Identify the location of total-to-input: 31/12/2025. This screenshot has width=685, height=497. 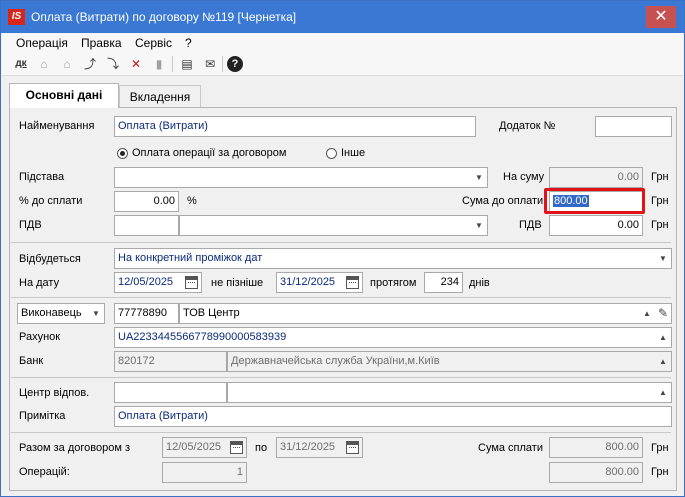
(319, 447).